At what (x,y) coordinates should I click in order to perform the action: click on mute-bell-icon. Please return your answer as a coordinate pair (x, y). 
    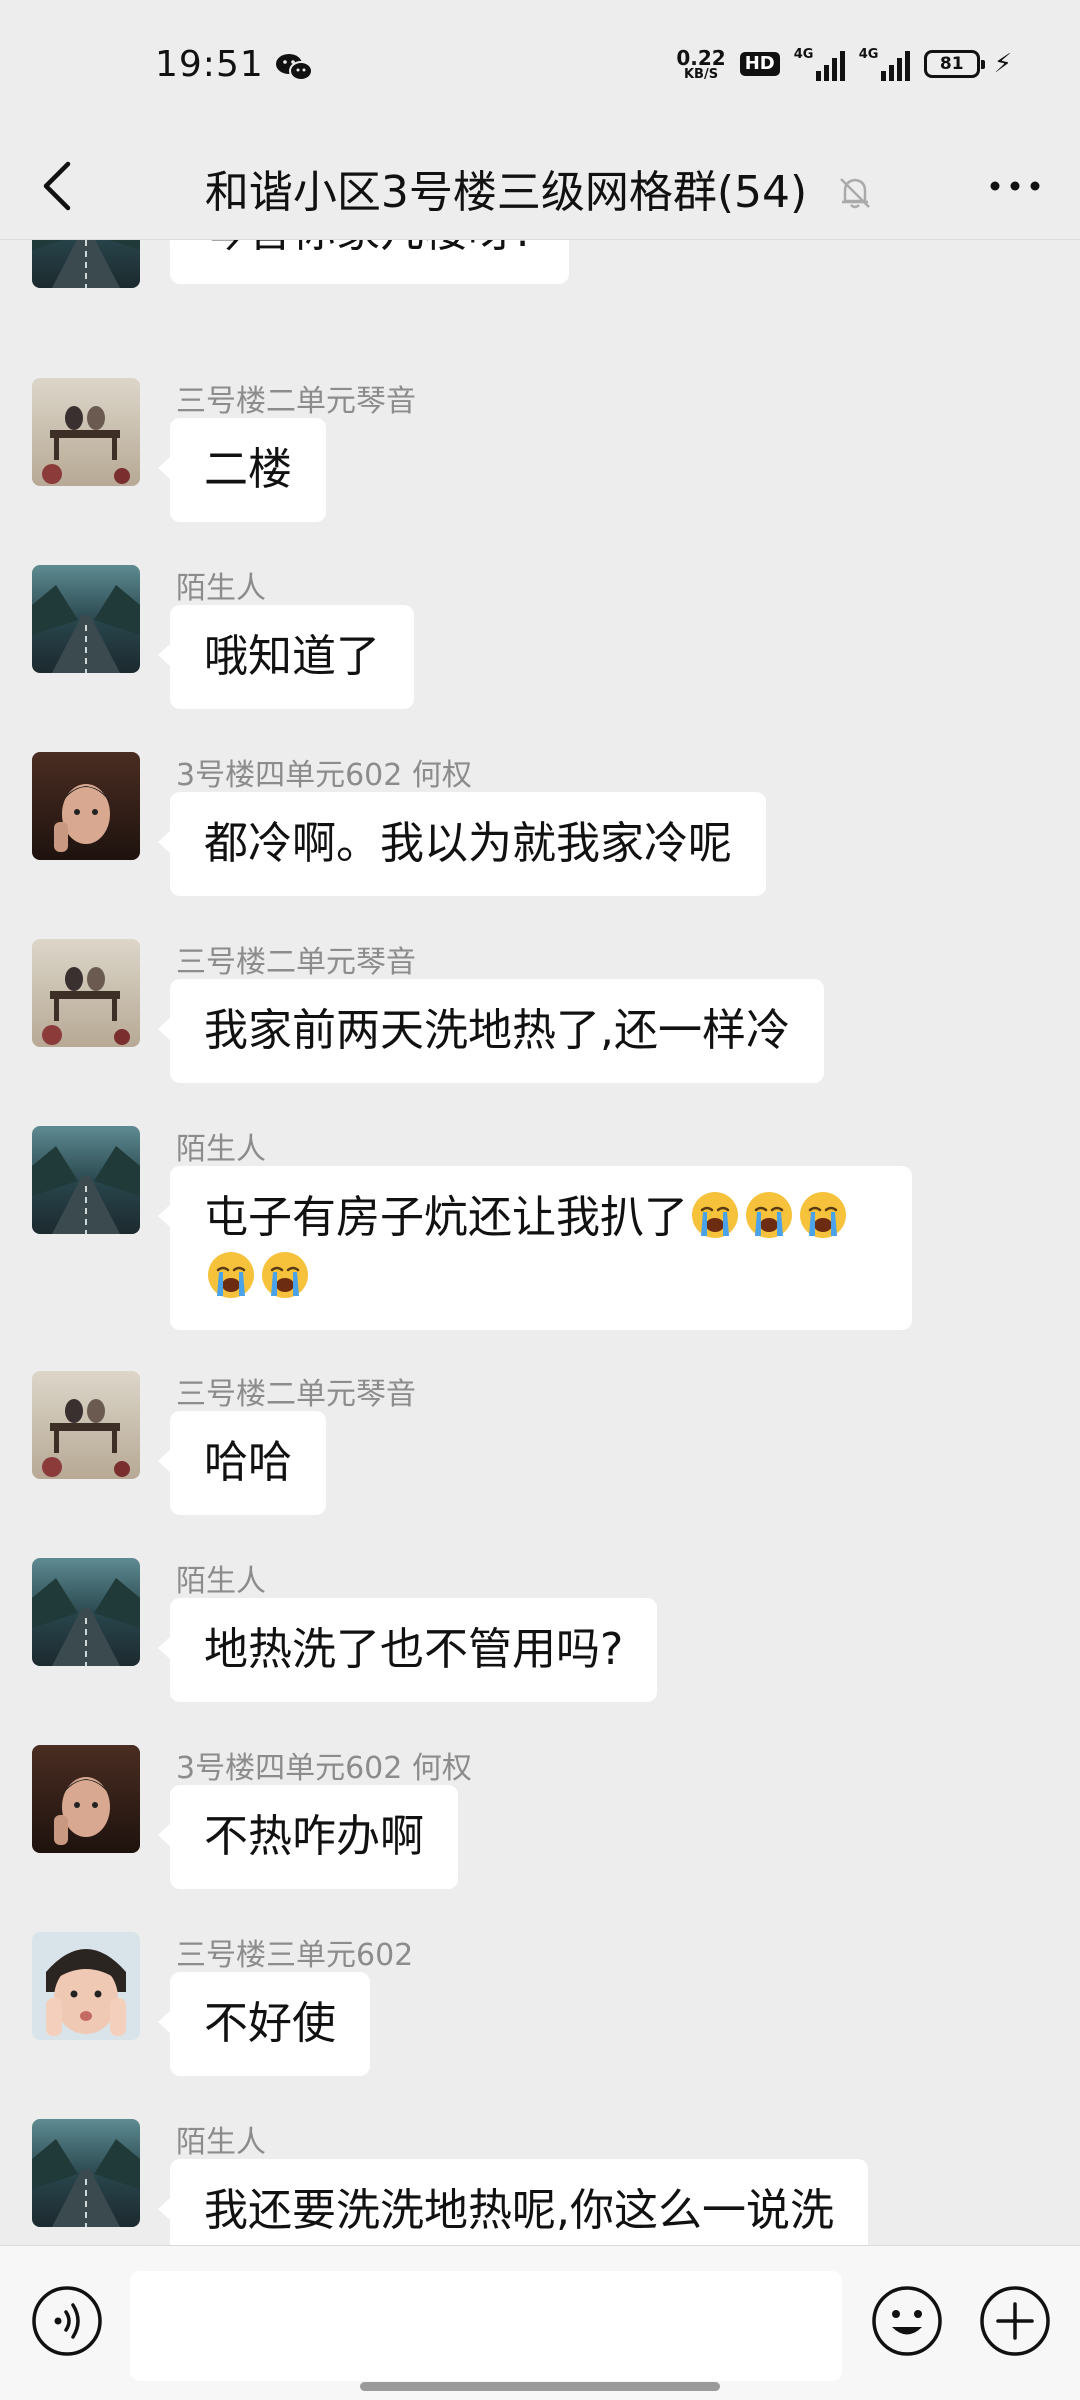
    Looking at the image, I should click on (855, 193).